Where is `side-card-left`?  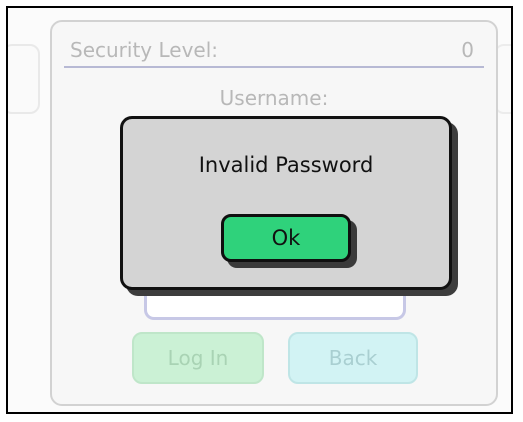
side-card-left is located at coordinates (24, 79).